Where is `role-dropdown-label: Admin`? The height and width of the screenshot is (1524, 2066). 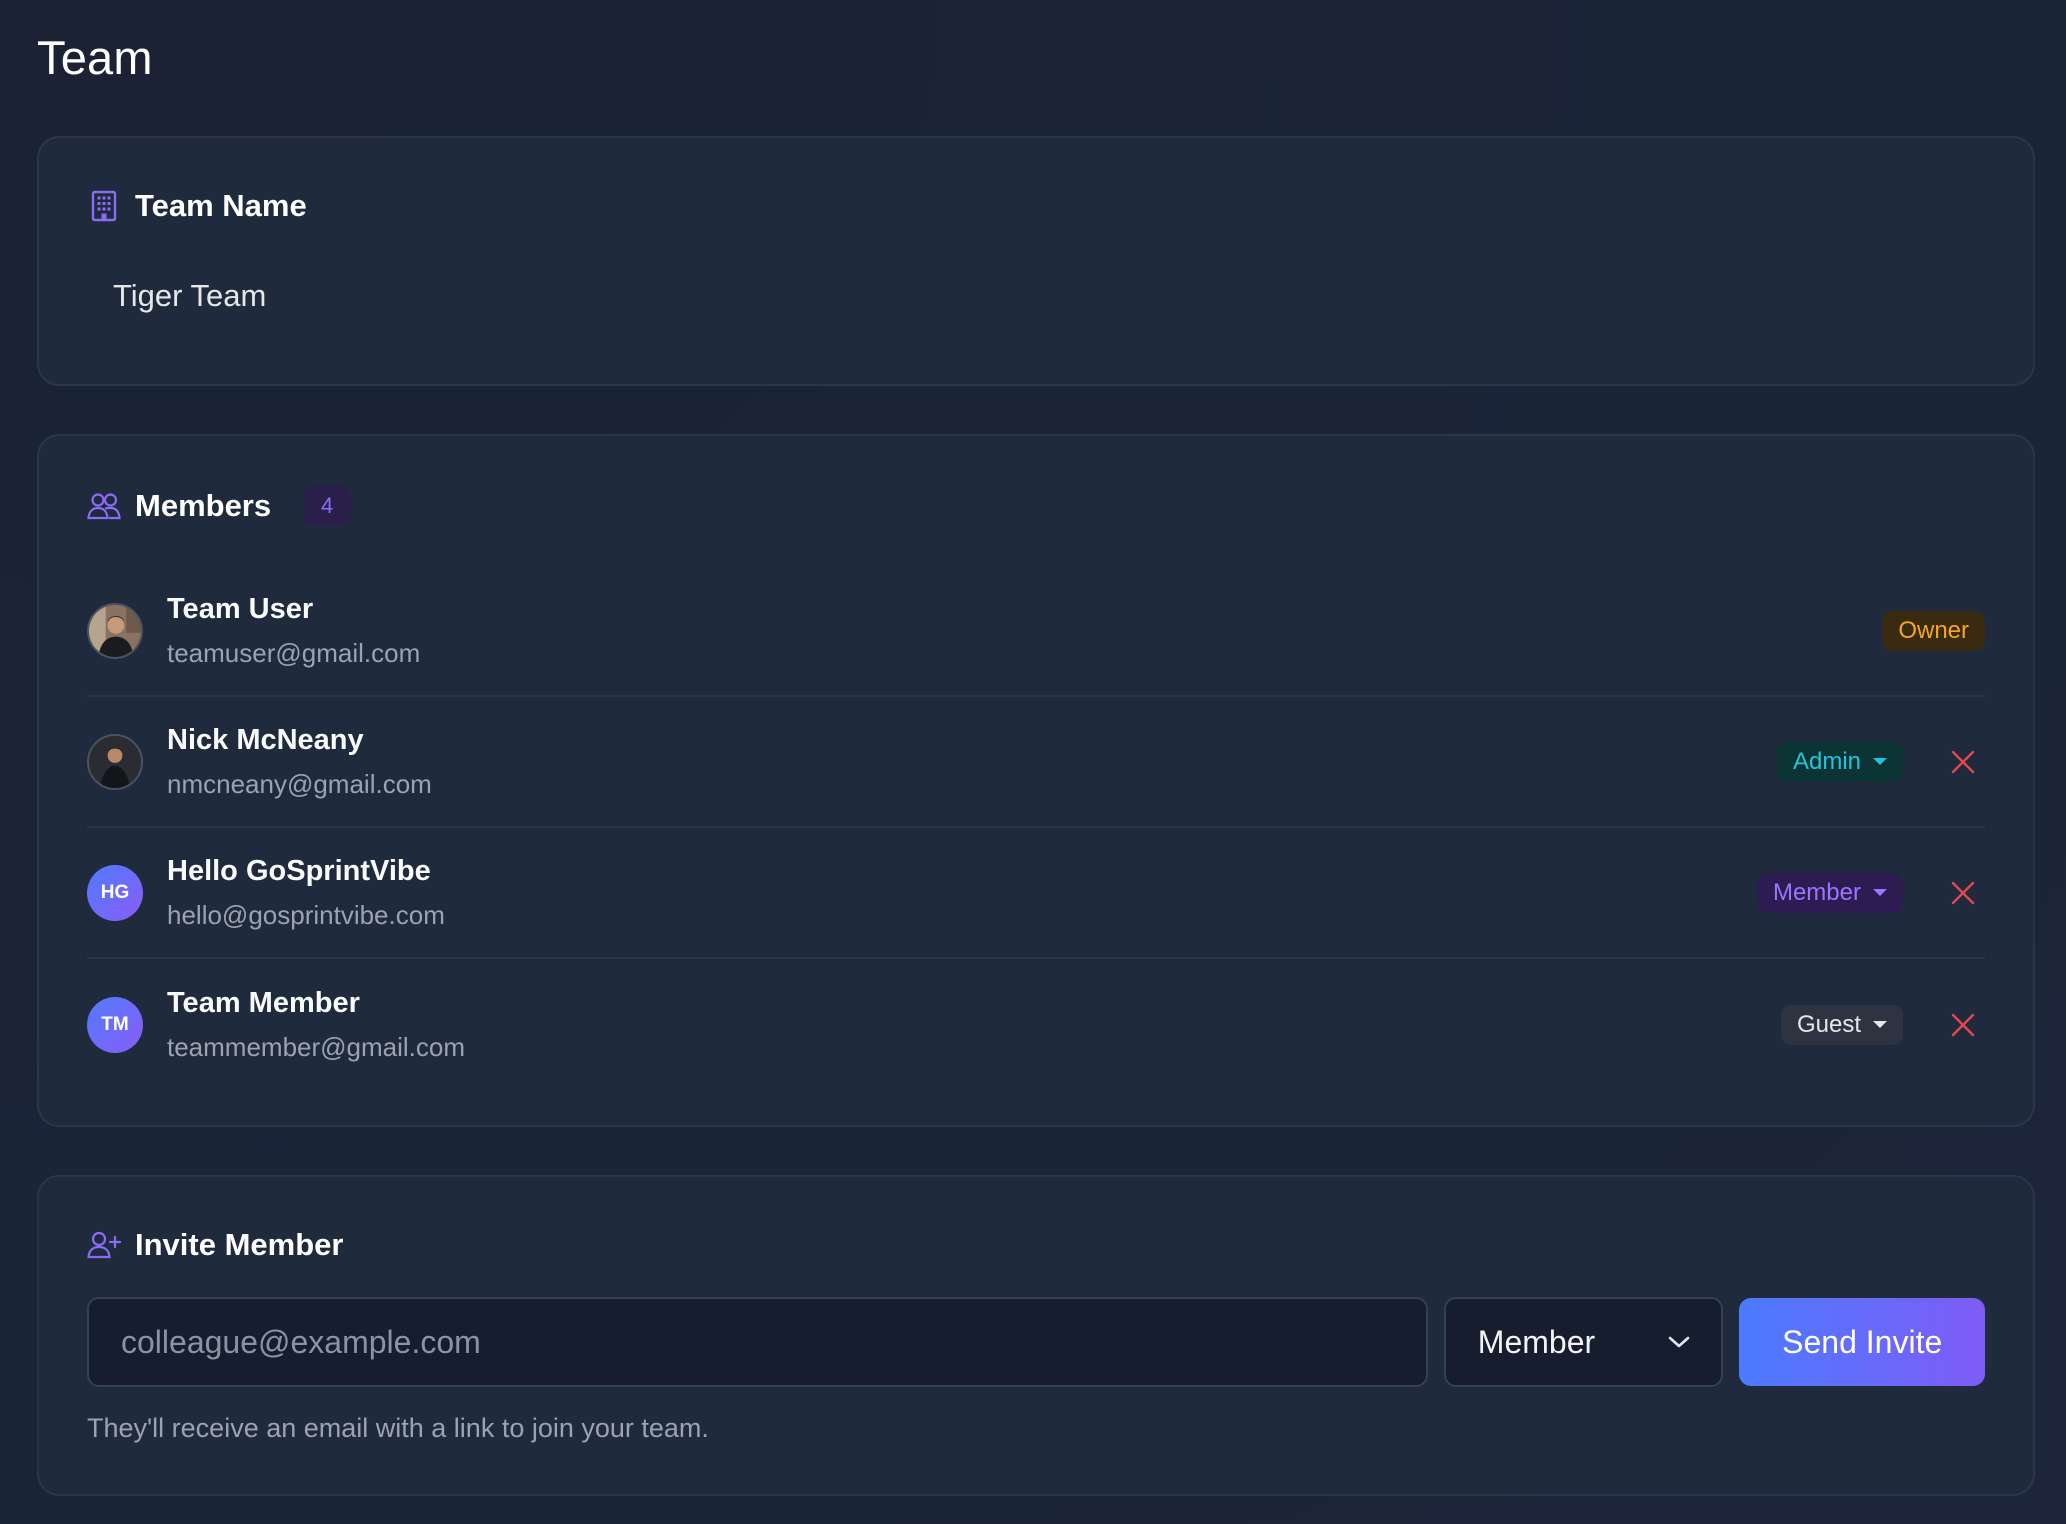 role-dropdown-label: Admin is located at coordinates (1826, 761).